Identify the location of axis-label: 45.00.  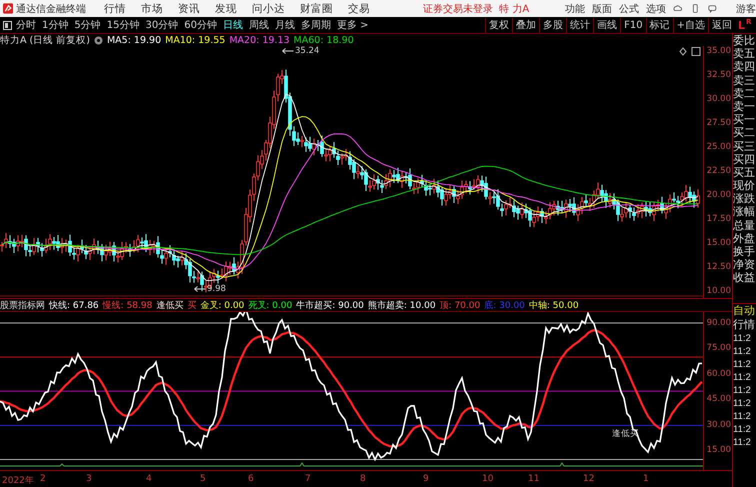
(718, 399).